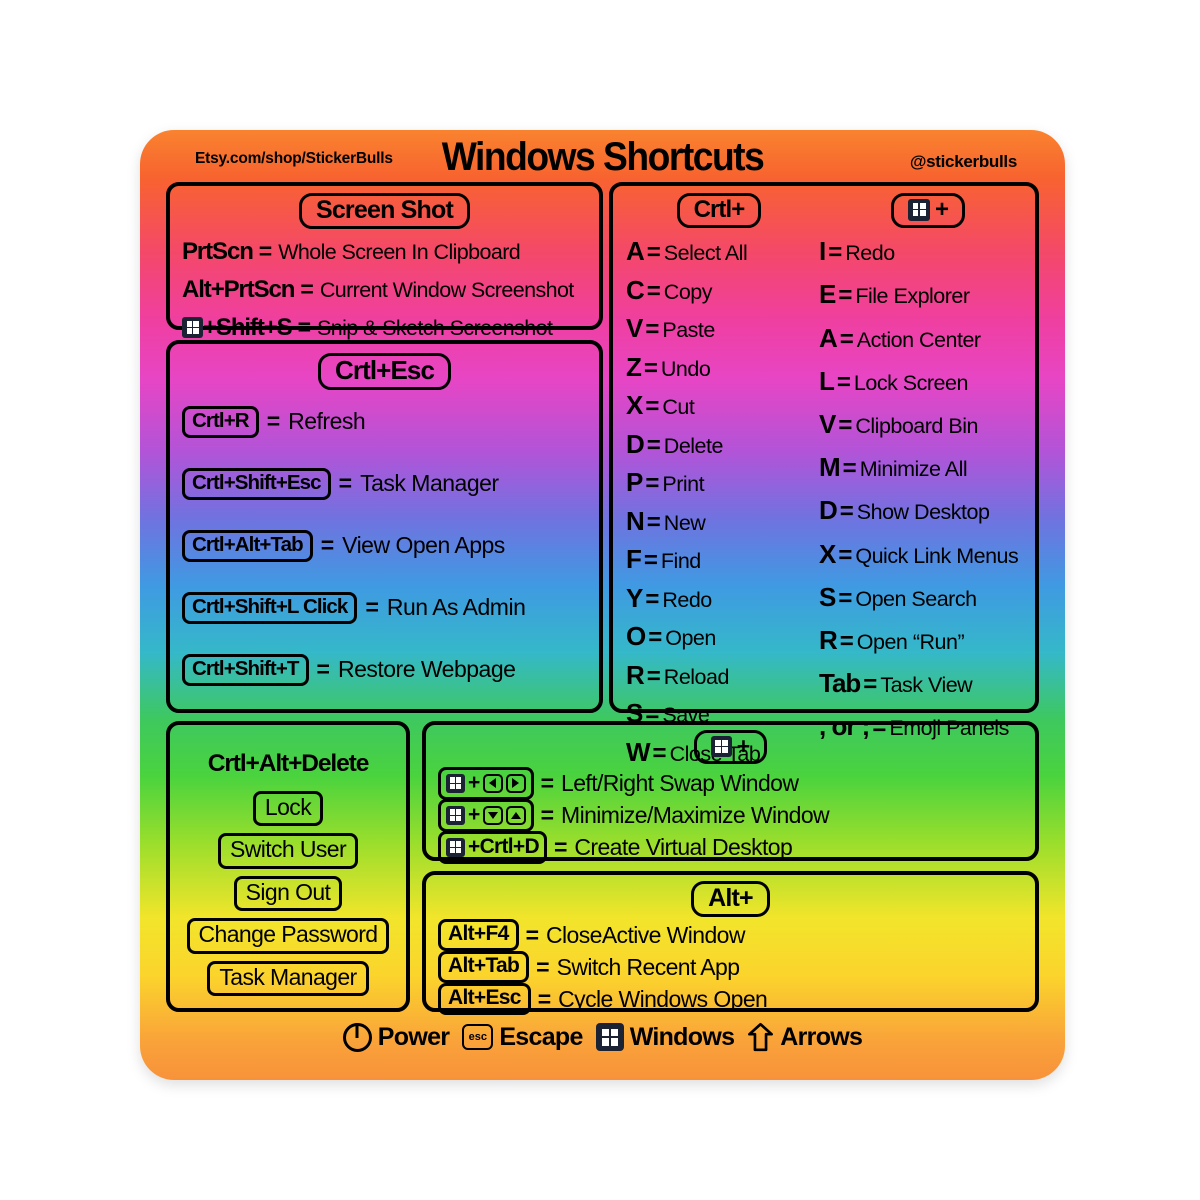 The height and width of the screenshot is (1200, 1200). Describe the element at coordinates (288, 763) in the screenshot. I see `ctrl-alt-delete-title: Crtl+Alt+Delete` at that location.